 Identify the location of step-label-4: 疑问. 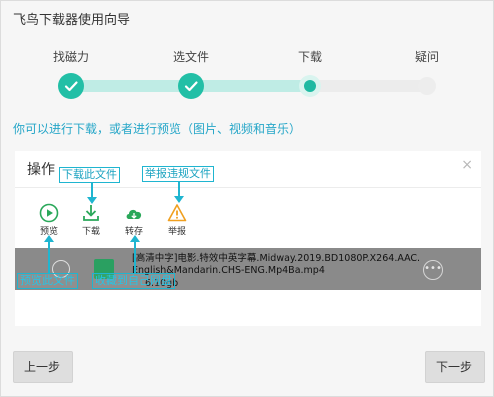
(427, 57).